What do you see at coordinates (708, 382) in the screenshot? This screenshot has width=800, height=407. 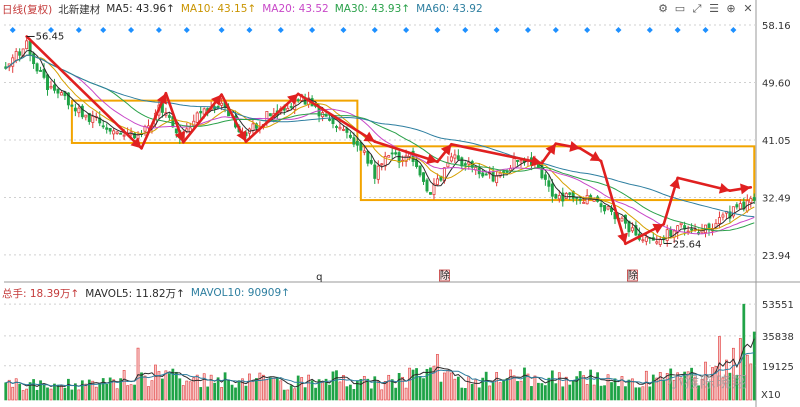 I see `watermark: 小猴陈晓翔` at bounding box center [708, 382].